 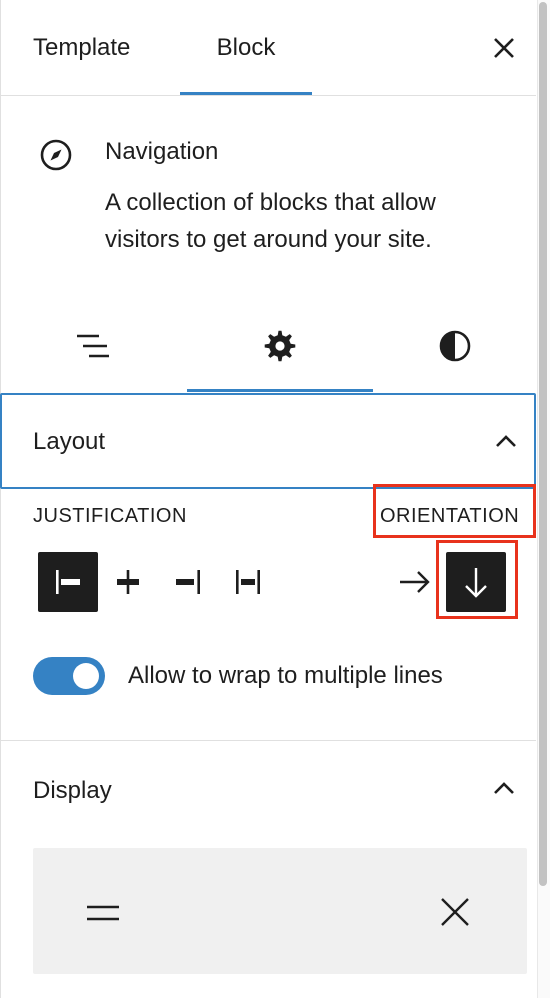 What do you see at coordinates (477, 579) in the screenshot?
I see `orientation-button-highlight` at bounding box center [477, 579].